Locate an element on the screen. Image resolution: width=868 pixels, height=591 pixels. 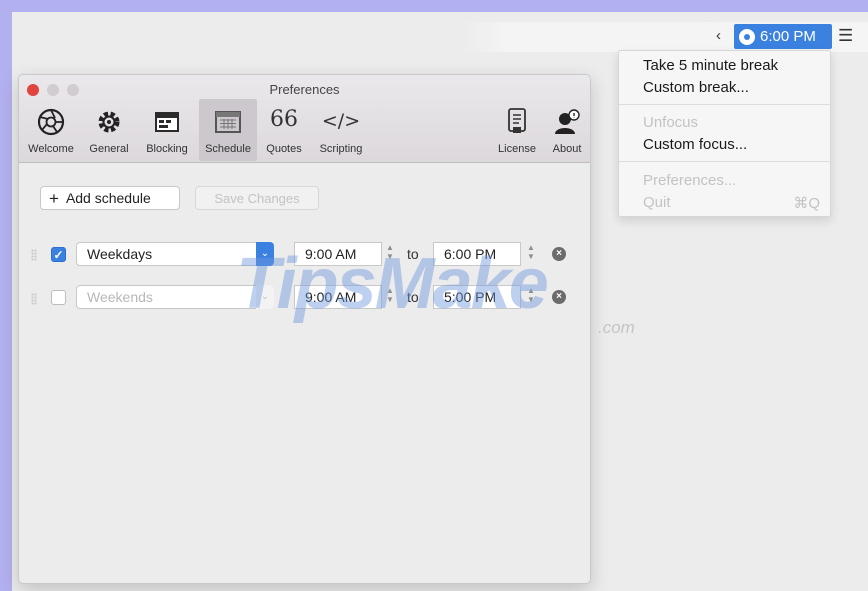
menu-item-unfocus: Unfocus is located at coordinates (670, 122).